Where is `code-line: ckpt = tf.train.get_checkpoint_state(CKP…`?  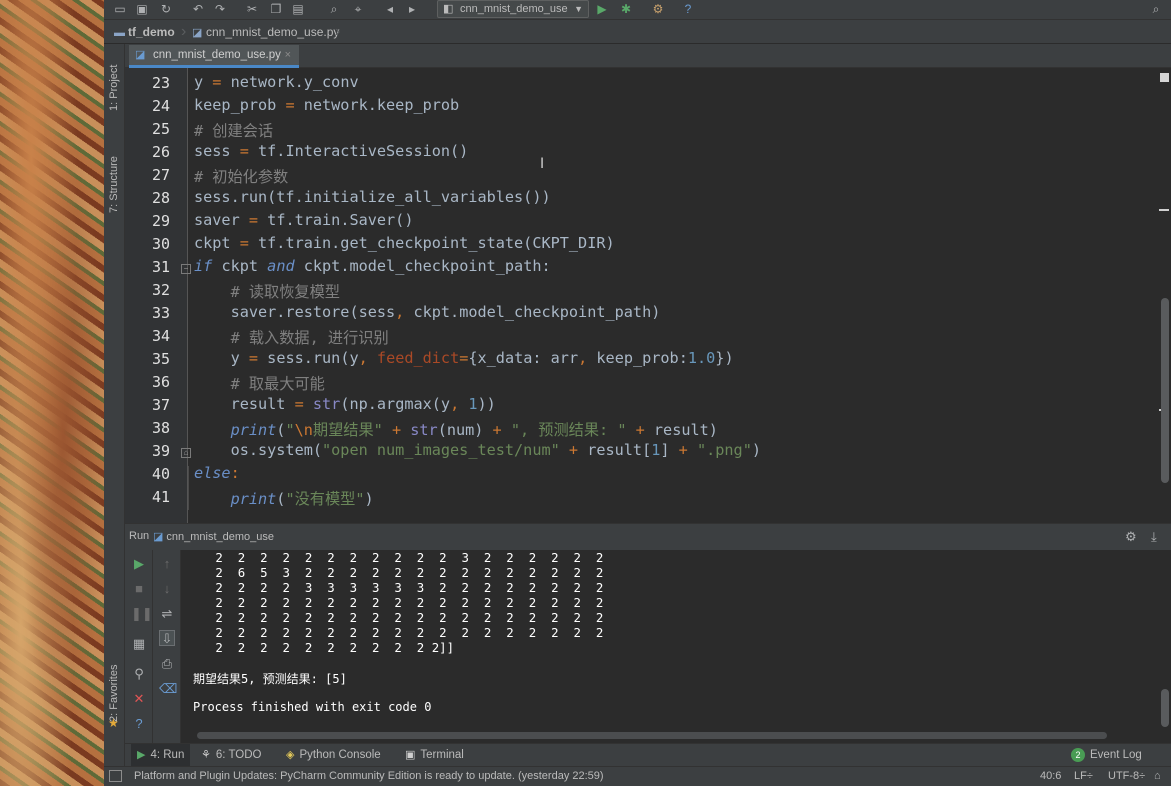
code-line: ckpt = tf.train.get_checkpoint_state(CKP… is located at coordinates (404, 243).